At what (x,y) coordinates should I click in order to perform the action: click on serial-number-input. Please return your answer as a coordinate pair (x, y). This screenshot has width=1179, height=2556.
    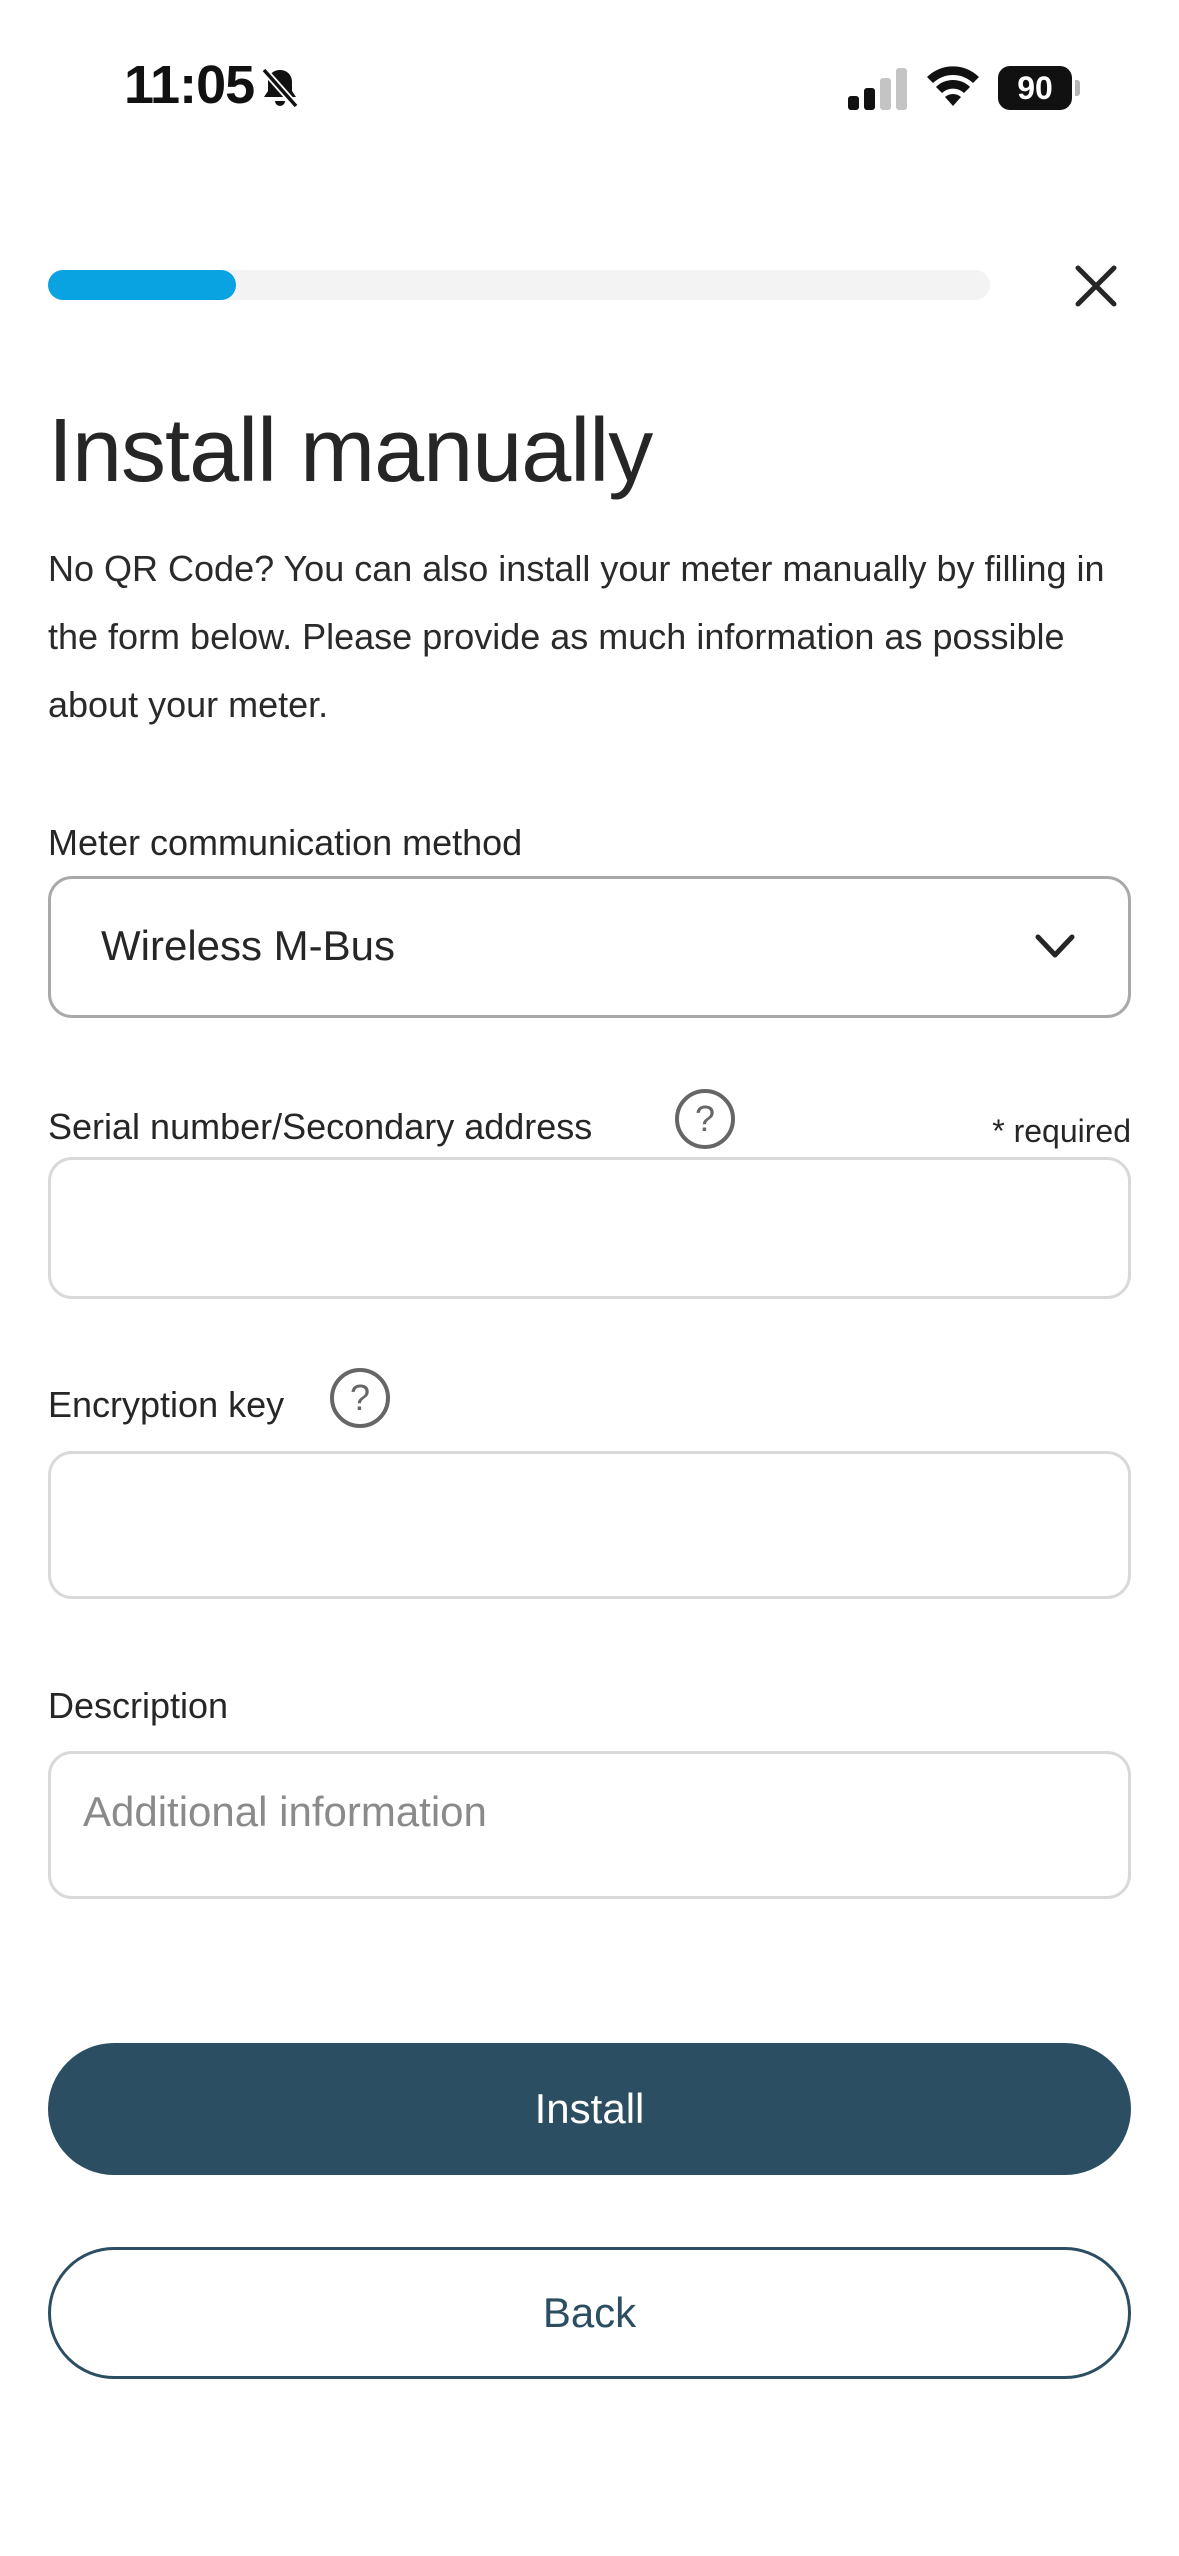
    Looking at the image, I should click on (589, 1228).